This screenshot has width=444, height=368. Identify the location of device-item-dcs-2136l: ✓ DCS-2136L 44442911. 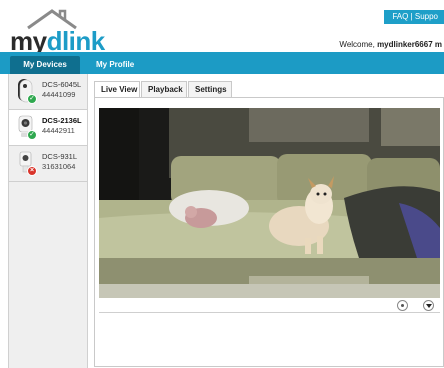
(48, 128).